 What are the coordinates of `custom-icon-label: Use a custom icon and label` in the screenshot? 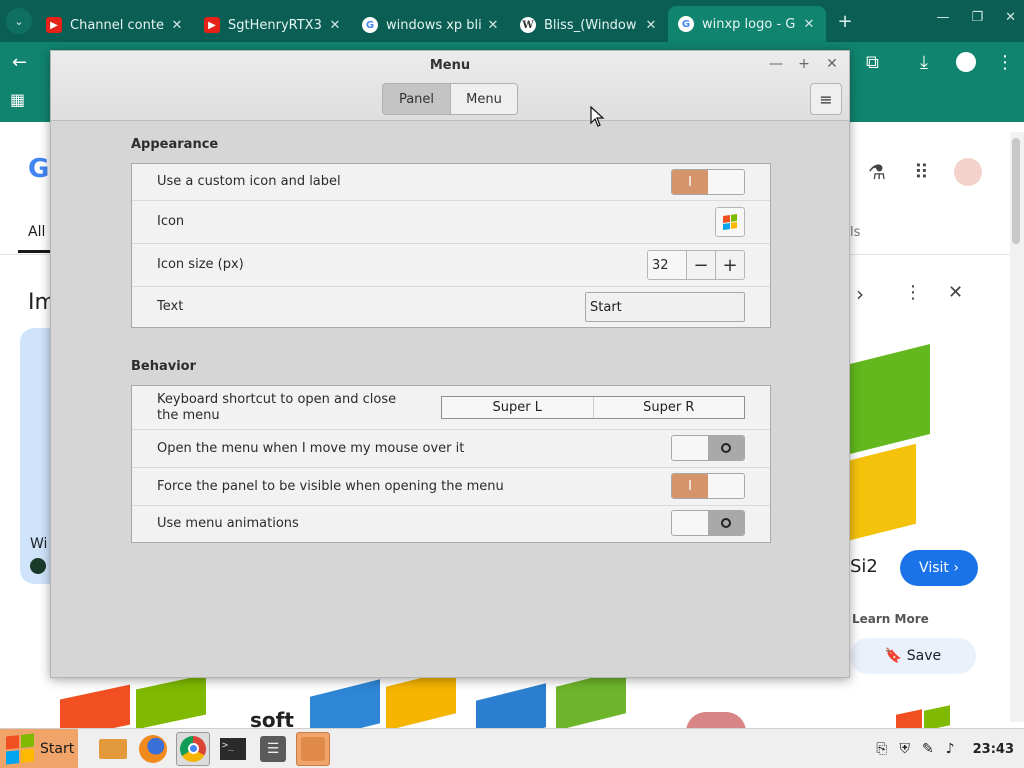 It's located at (249, 181).